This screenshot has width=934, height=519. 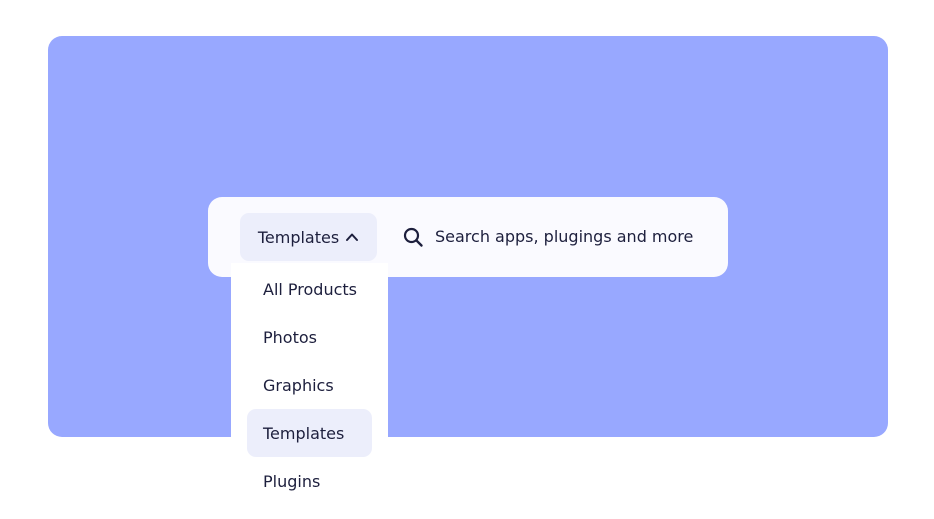 I want to click on dropdown-item-label: All Products, so click(x=310, y=289).